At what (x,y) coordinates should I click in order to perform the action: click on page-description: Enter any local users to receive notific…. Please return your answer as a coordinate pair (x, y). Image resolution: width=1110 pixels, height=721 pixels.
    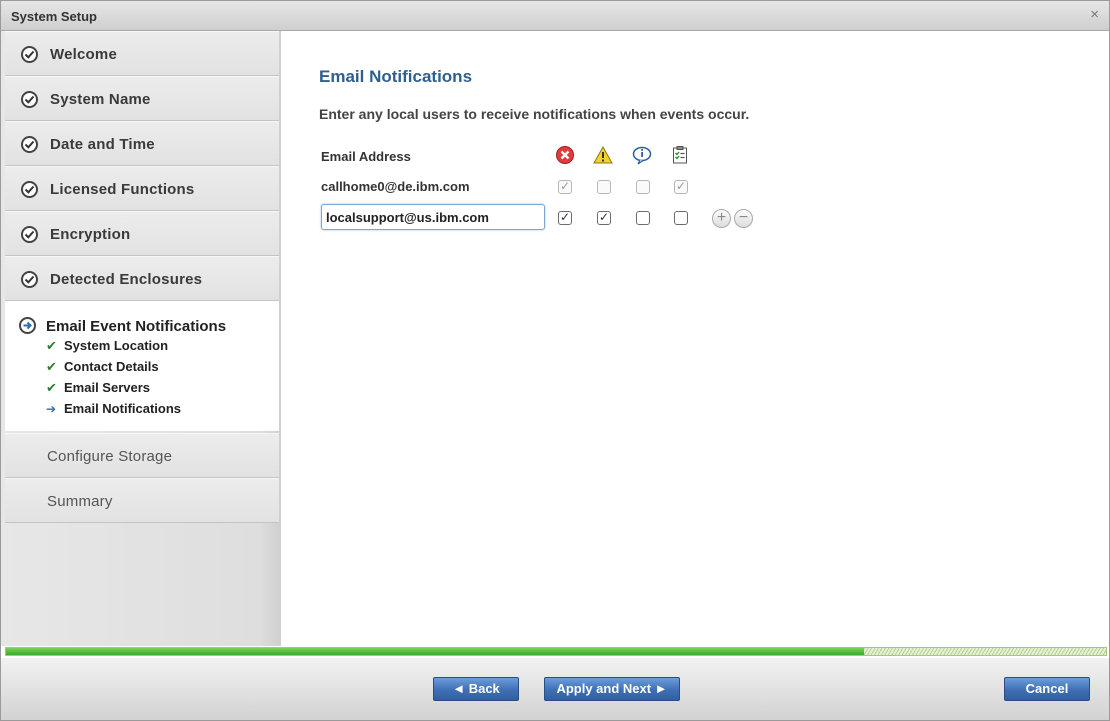
    Looking at the image, I should click on (534, 114).